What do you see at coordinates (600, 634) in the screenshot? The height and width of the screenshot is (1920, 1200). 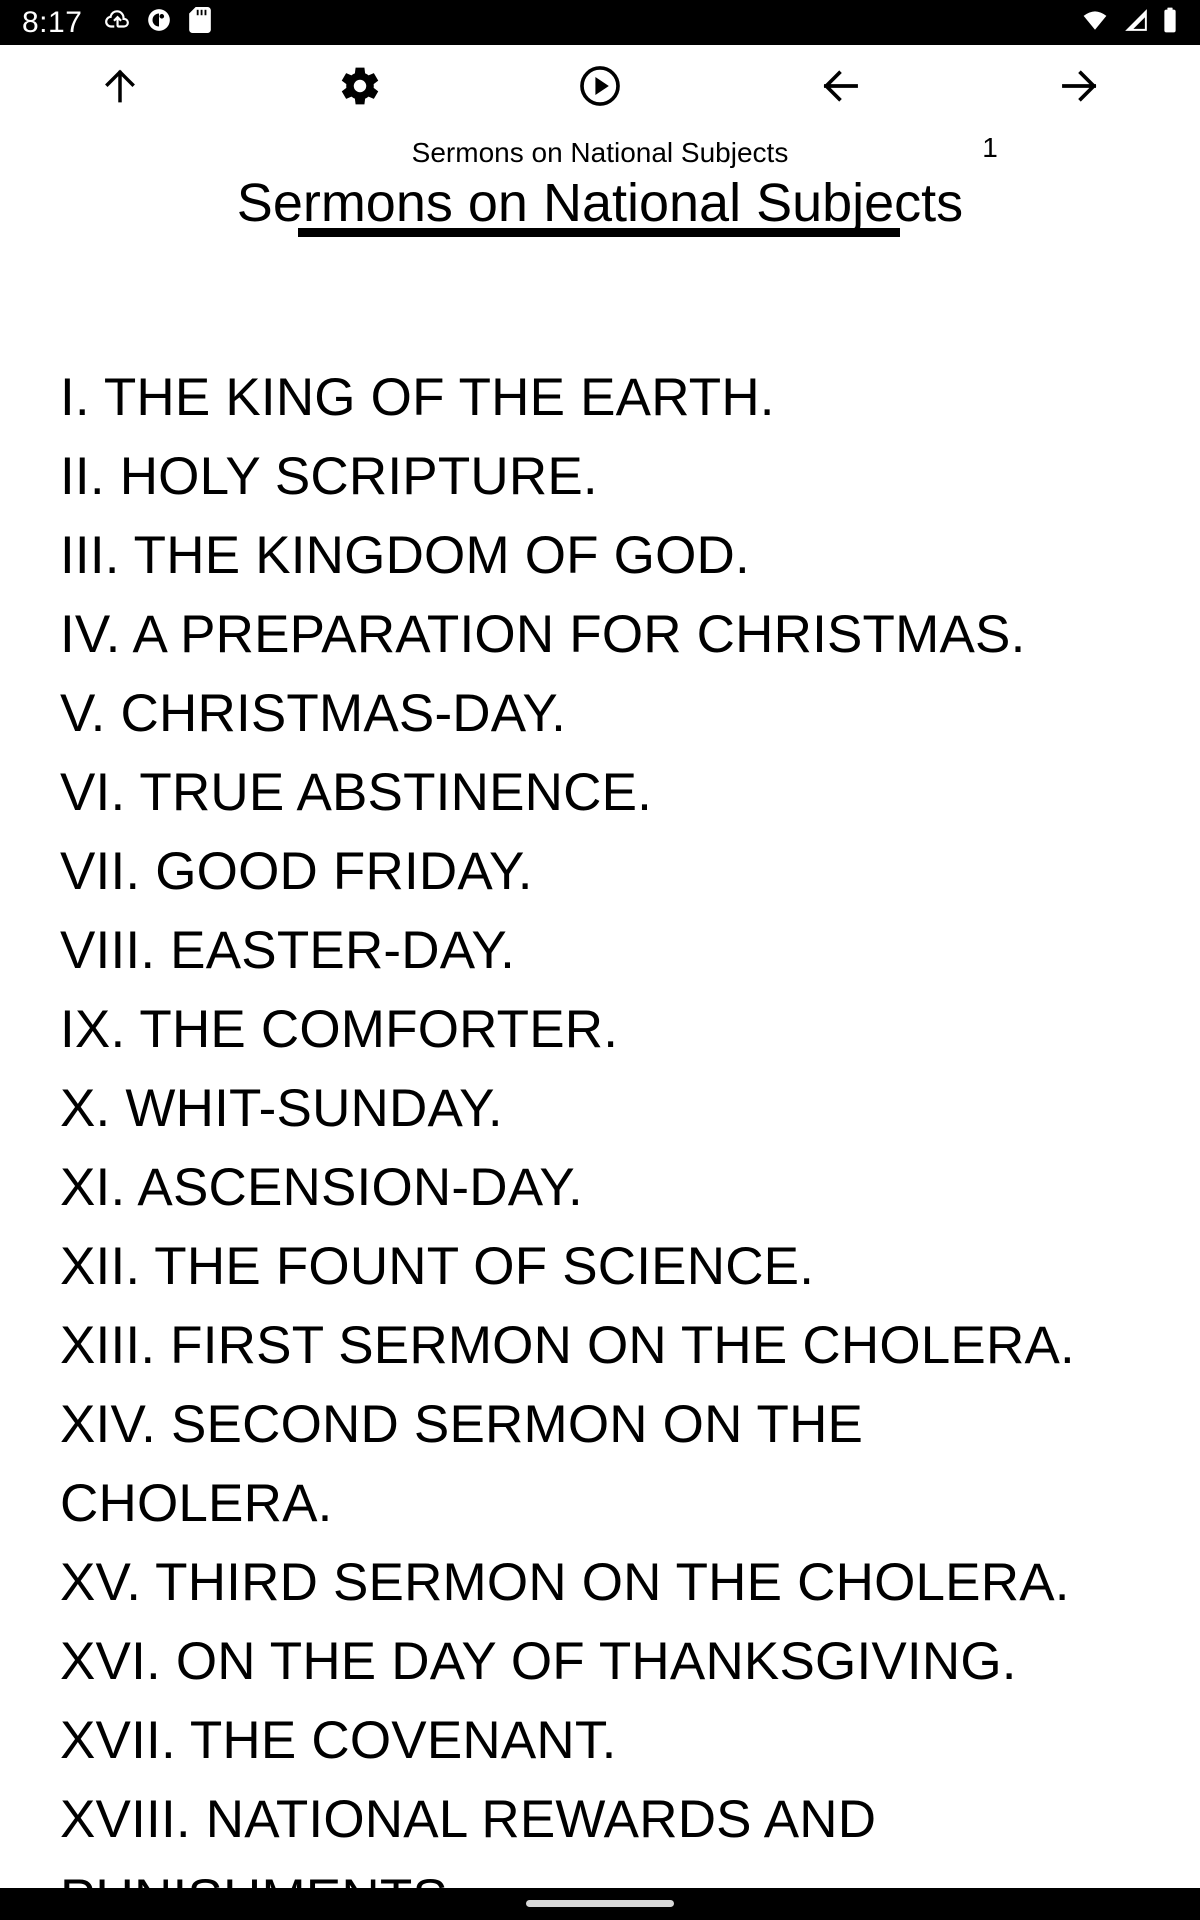 I see `list-item: IV. A PREPARATION FOR CHRISTMAS.` at bounding box center [600, 634].